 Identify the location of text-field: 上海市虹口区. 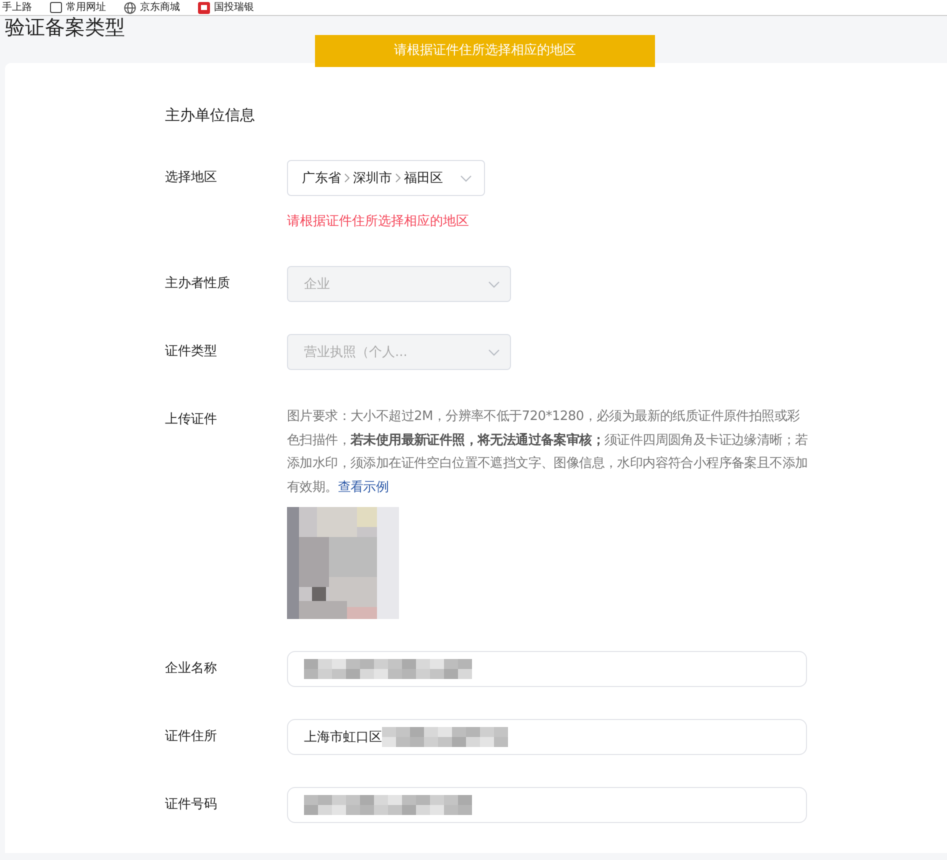
(547, 737).